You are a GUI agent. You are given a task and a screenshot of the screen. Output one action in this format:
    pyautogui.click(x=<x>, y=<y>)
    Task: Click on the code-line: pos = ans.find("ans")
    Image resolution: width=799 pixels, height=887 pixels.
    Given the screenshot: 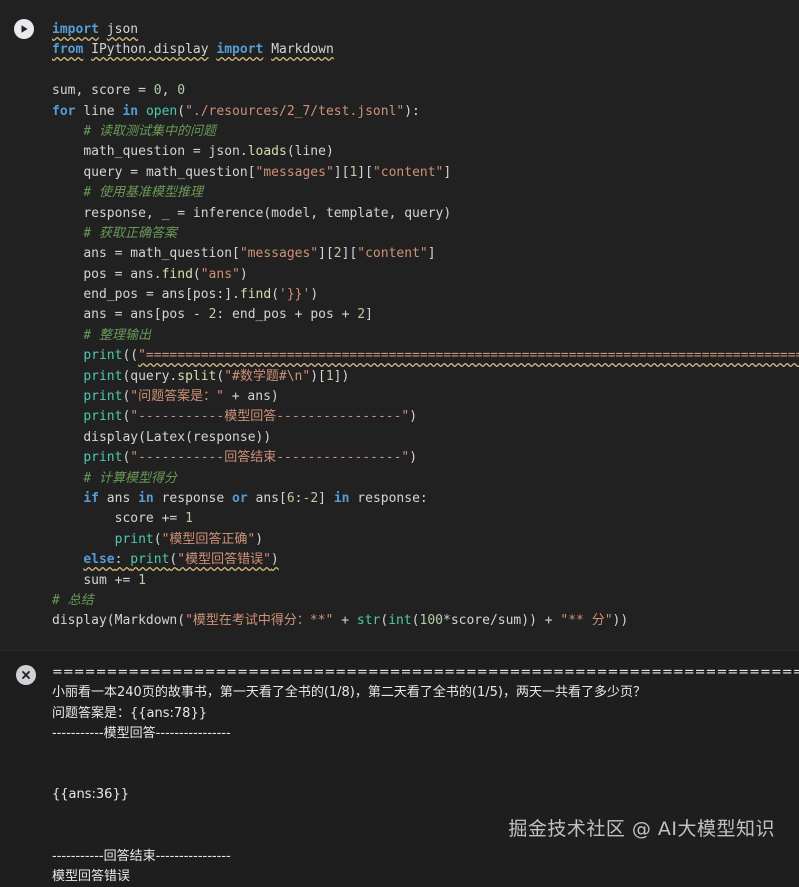 What is the action you would take?
    pyautogui.click(x=165, y=274)
    